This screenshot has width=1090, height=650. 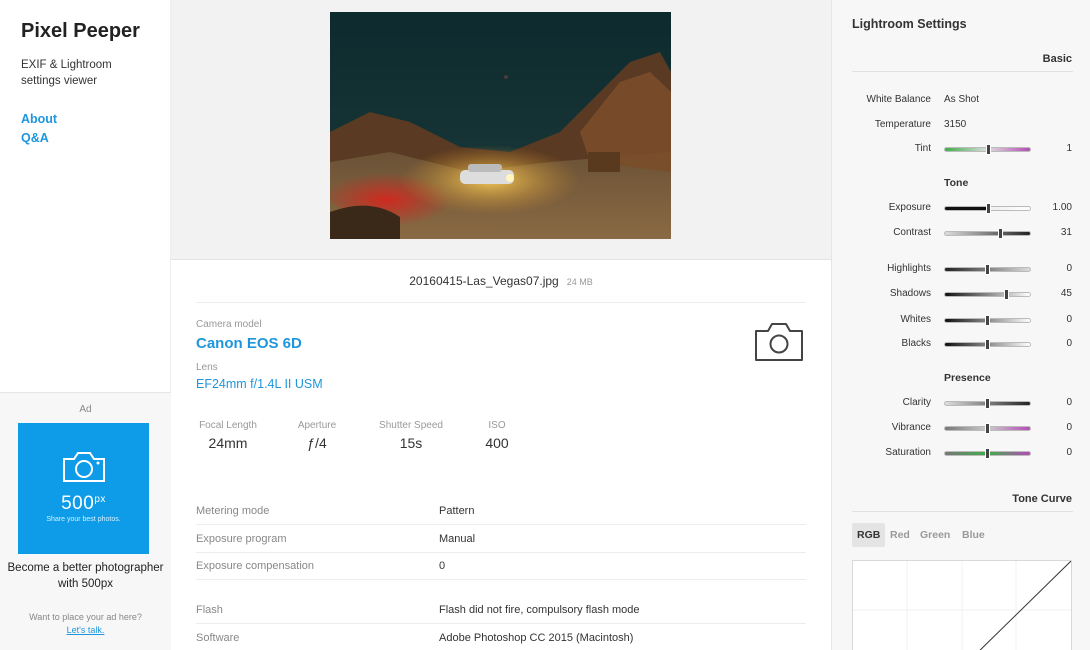 I want to click on ad-logo: 500px, so click(x=83, y=503).